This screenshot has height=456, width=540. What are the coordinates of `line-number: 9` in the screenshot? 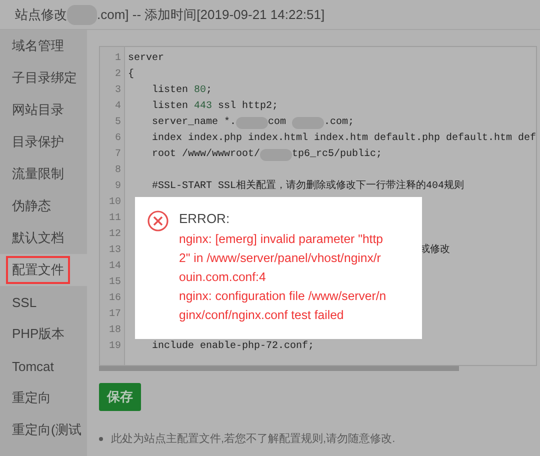 It's located at (118, 187).